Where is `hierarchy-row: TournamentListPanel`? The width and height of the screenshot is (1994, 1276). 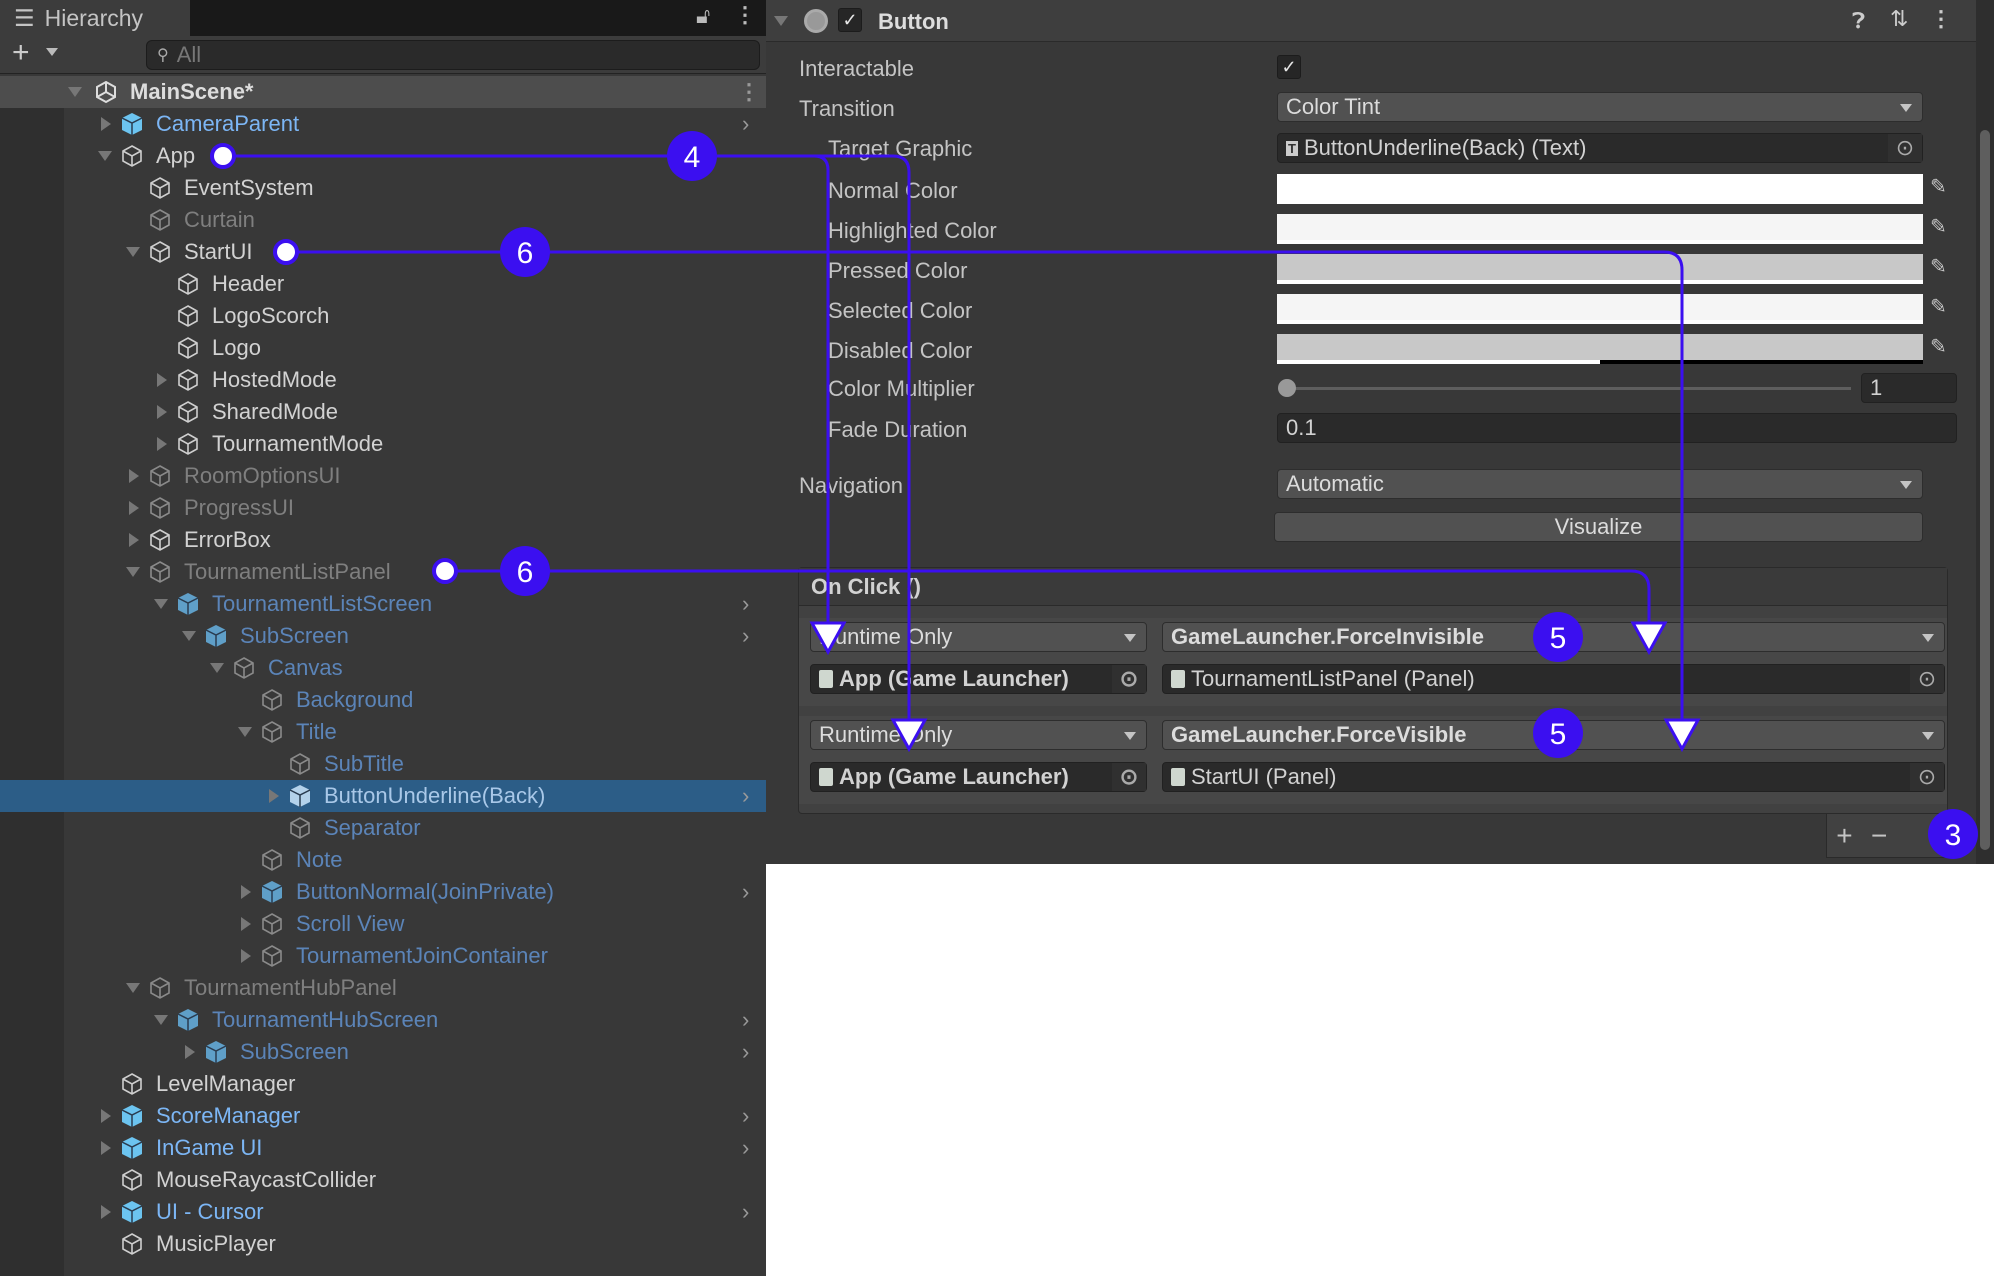 hierarchy-row: TournamentListPanel is located at coordinates (383, 572).